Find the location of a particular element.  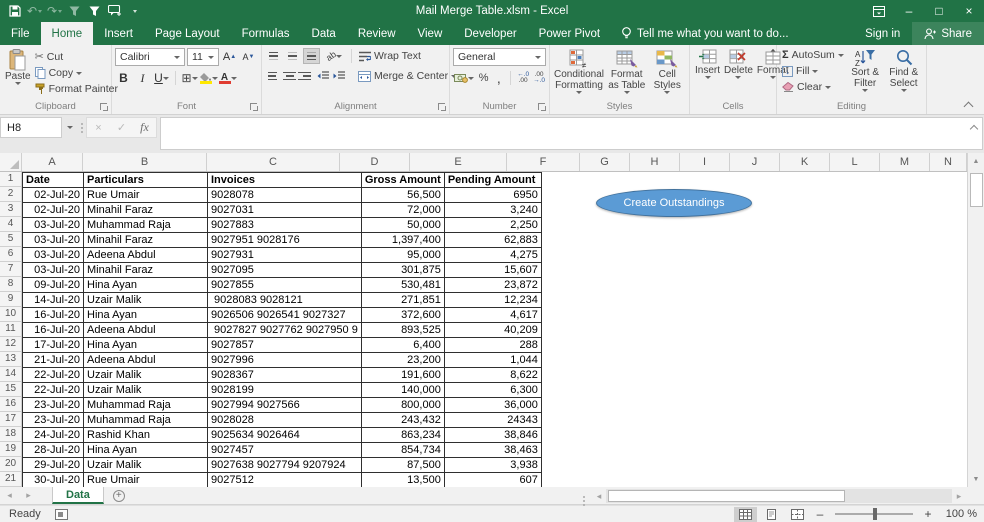

normal-view-button is located at coordinates (745, 514).